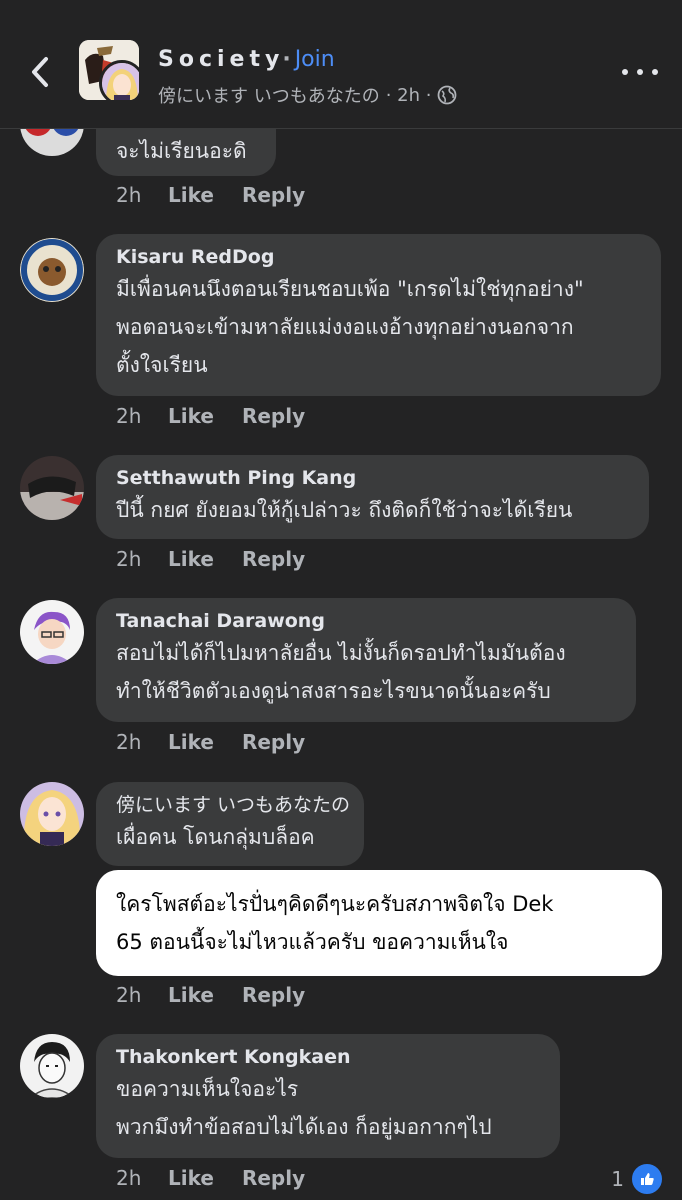 The height and width of the screenshot is (1200, 682). I want to click on back-button, so click(40, 72).